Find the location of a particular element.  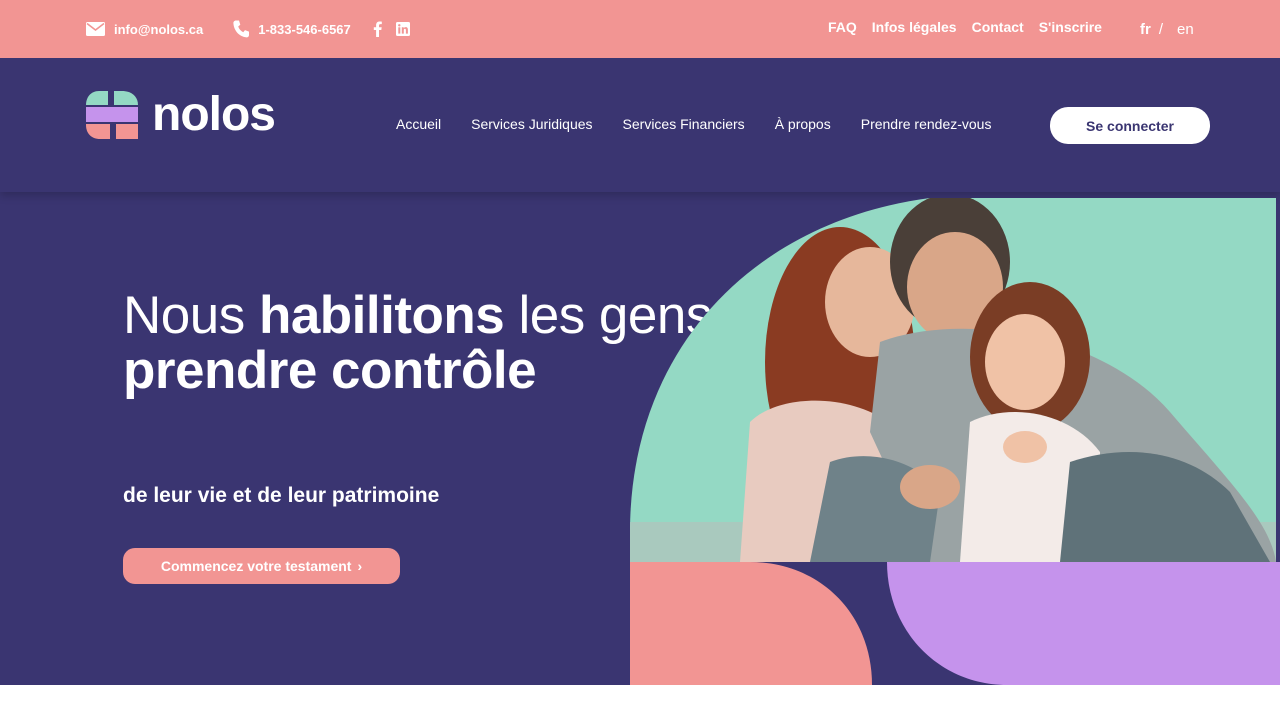

logo: nolos is located at coordinates (181, 114).